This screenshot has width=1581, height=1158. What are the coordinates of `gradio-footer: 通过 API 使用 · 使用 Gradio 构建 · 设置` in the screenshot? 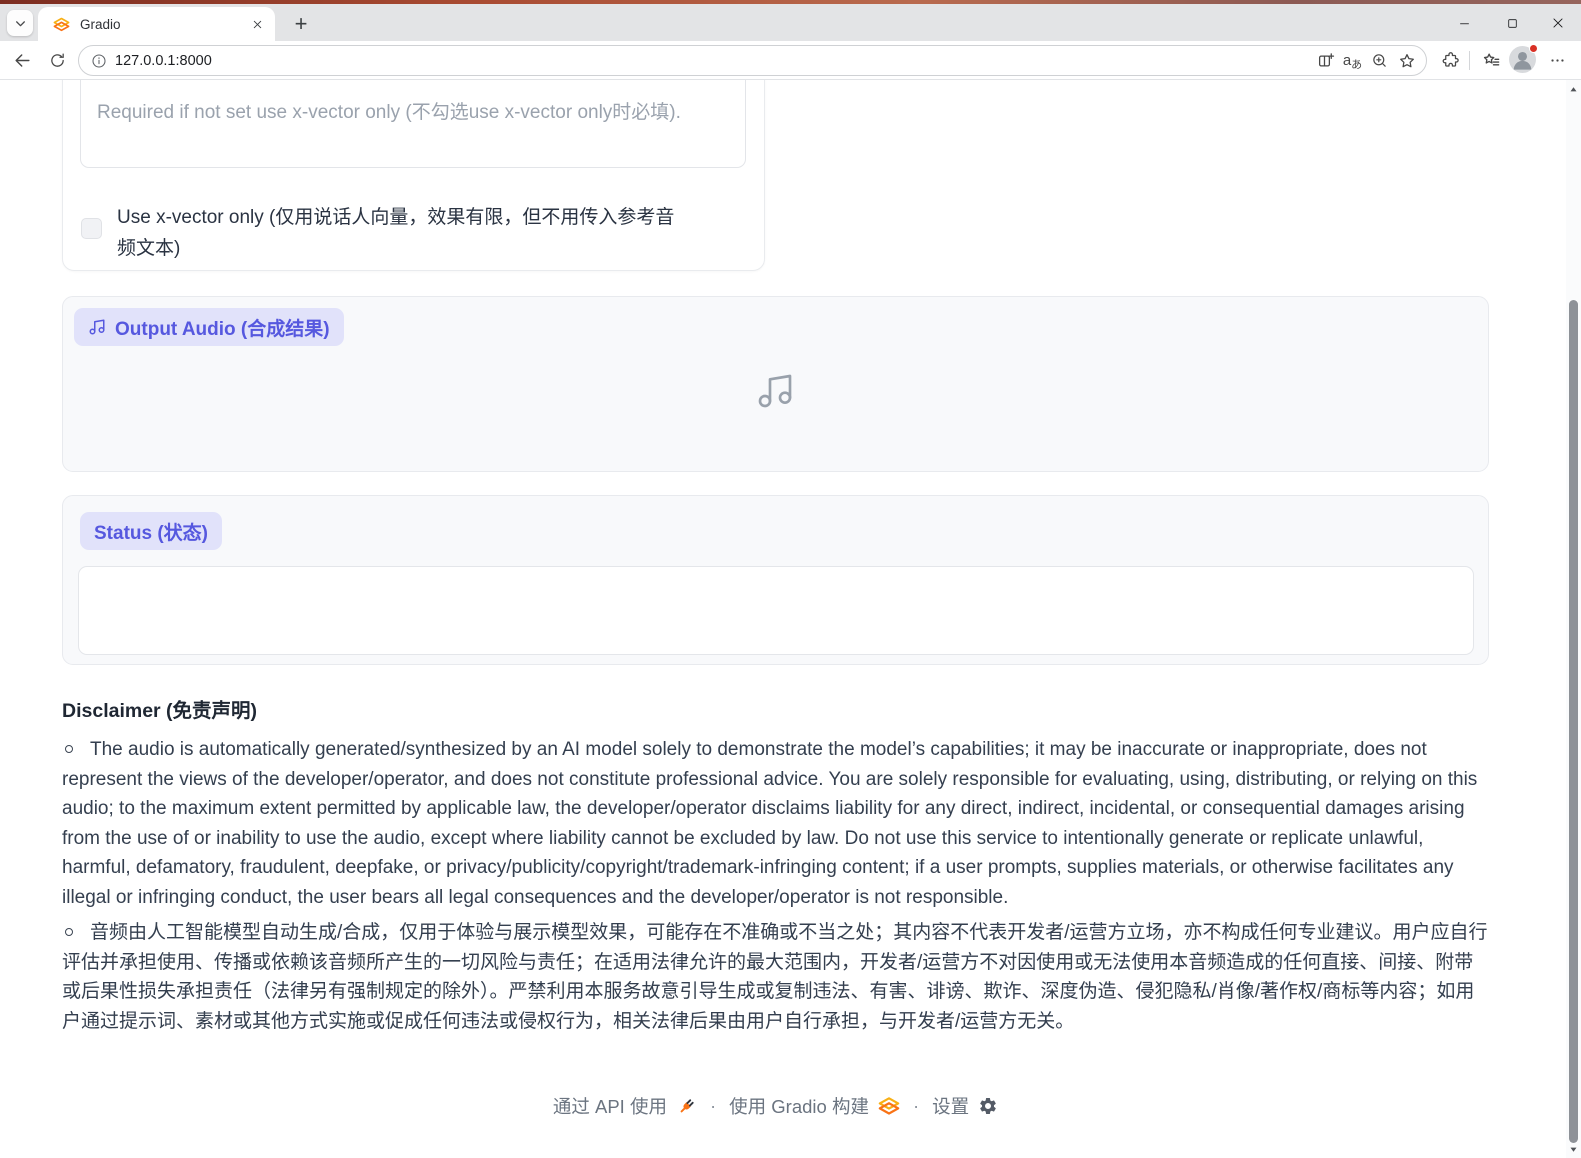 It's located at (775, 1106).